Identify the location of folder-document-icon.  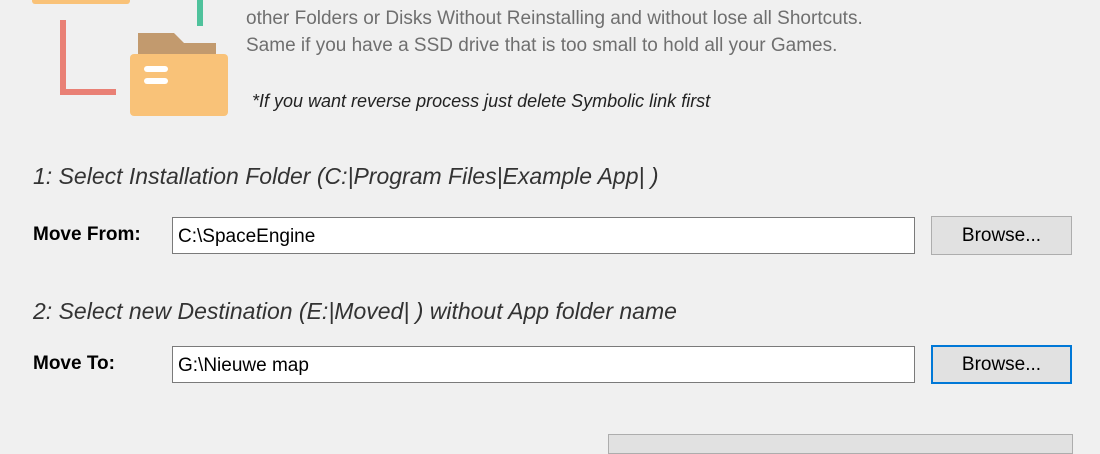
(179, 74).